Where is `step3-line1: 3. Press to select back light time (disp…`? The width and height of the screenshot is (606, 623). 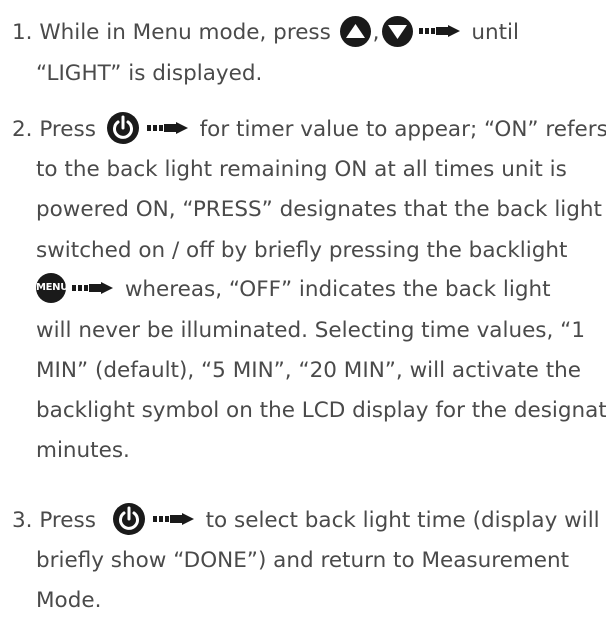
step3-line1: 3. Press to select back light time (disp… is located at coordinates (306, 521).